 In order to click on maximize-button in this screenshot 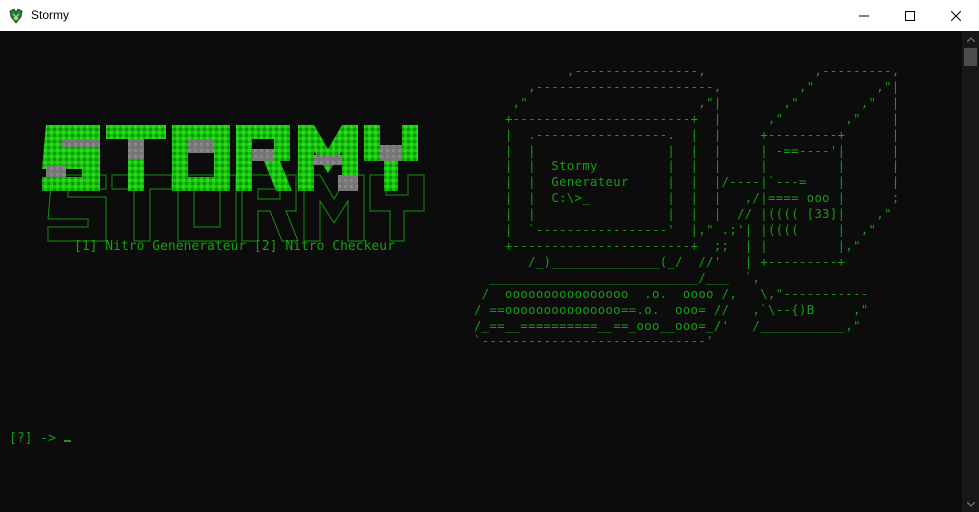, I will do `click(910, 15)`.